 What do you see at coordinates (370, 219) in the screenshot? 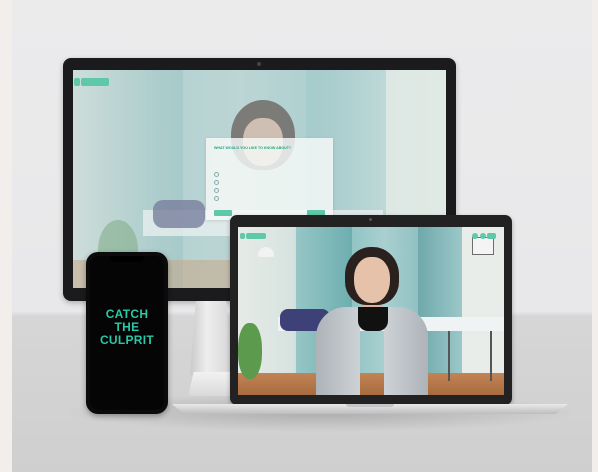
I see `laptop-camera` at bounding box center [370, 219].